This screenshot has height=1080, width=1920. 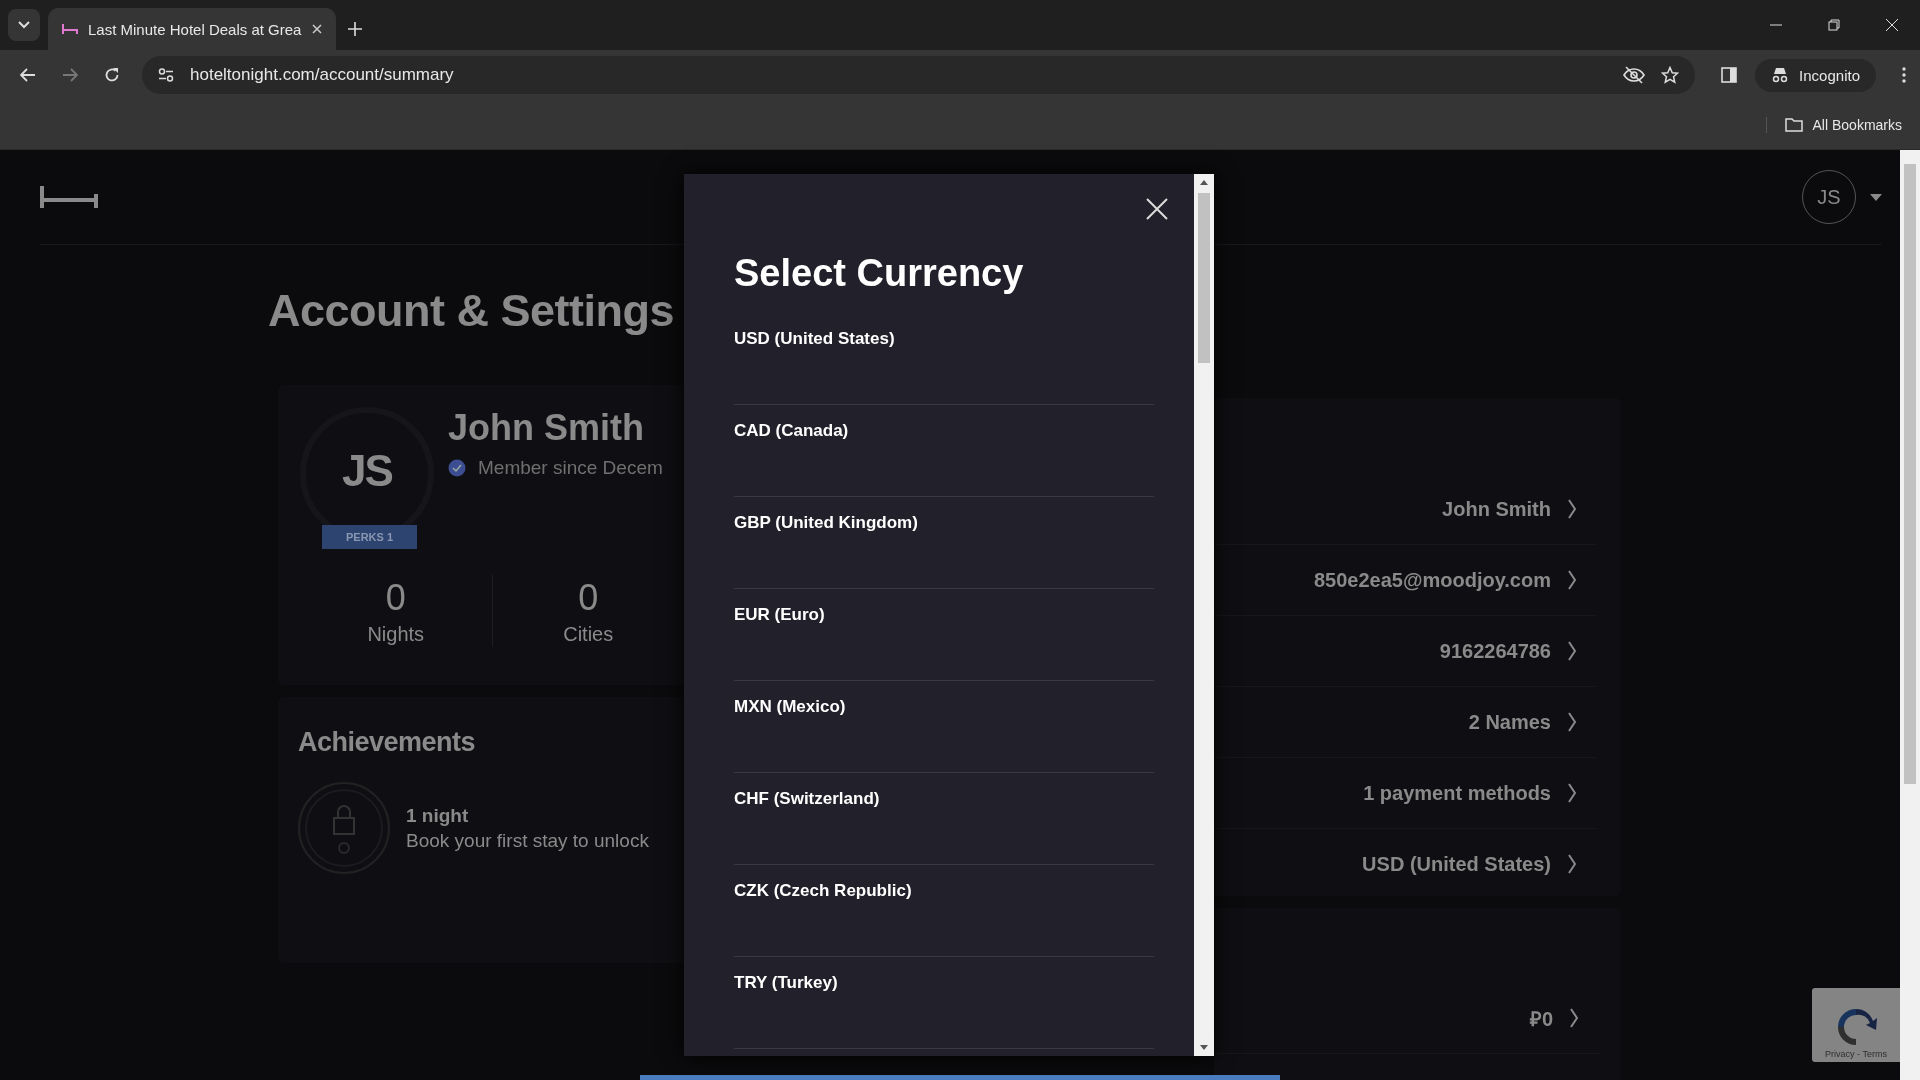 What do you see at coordinates (195, 29) in the screenshot?
I see `tab-title: Last Minute Hotel Deals at Grea` at bounding box center [195, 29].